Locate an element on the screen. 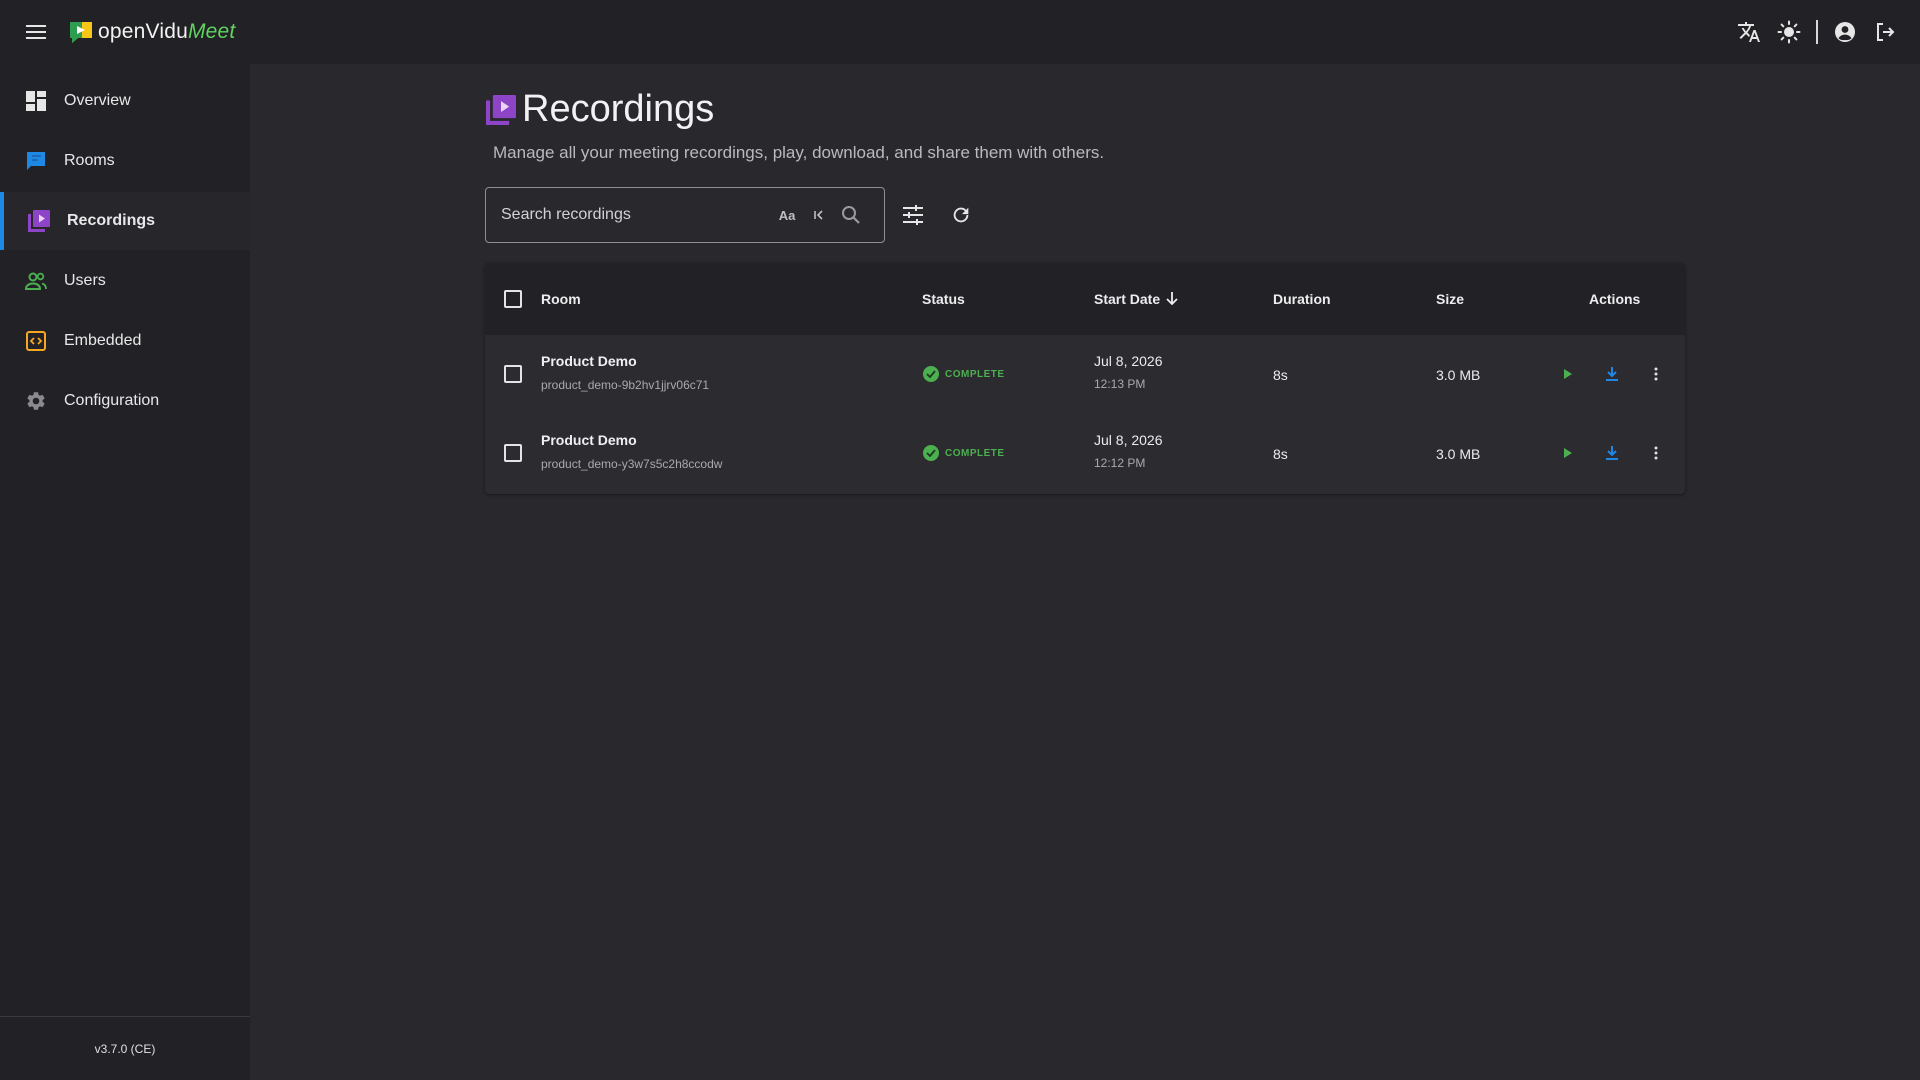  select-all-checkbox is located at coordinates (513, 299).